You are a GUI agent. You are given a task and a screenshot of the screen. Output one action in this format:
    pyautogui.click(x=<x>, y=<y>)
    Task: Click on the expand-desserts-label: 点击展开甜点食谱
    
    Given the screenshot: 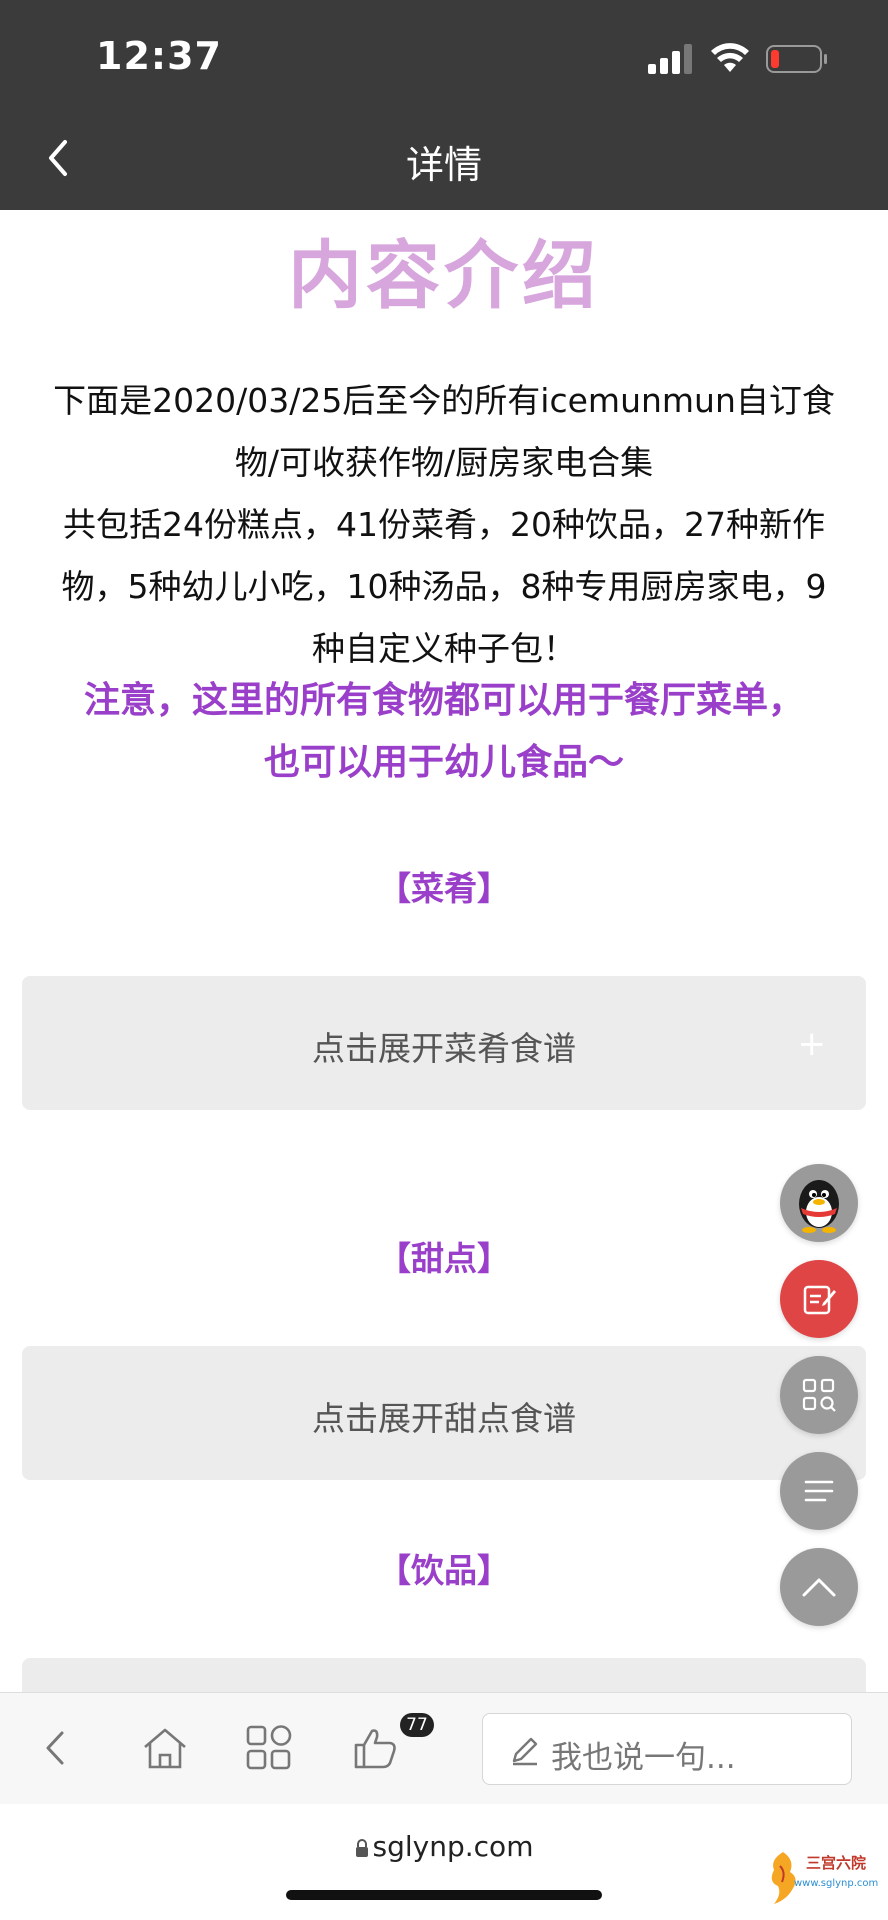 What is the action you would take?
    pyautogui.click(x=444, y=1418)
    